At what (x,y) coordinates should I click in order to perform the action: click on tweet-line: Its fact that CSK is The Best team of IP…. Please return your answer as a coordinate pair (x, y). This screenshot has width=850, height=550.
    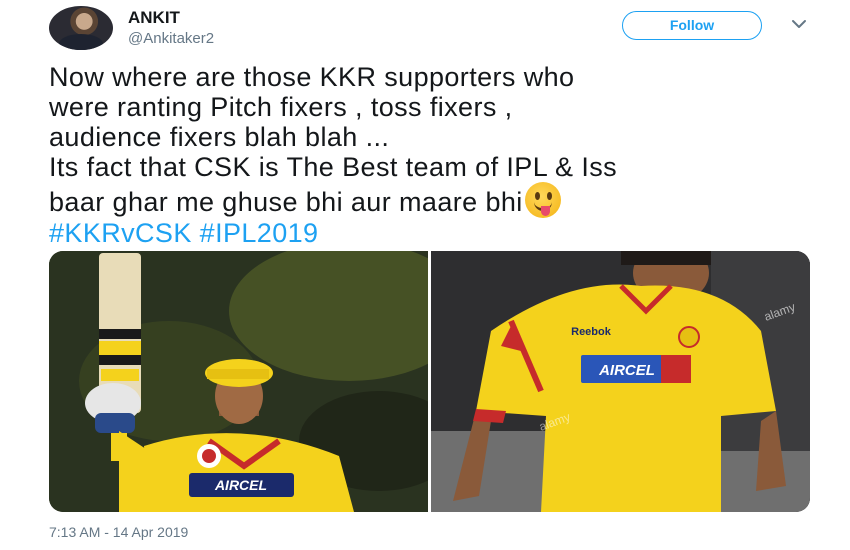
    Looking at the image, I should click on (333, 167).